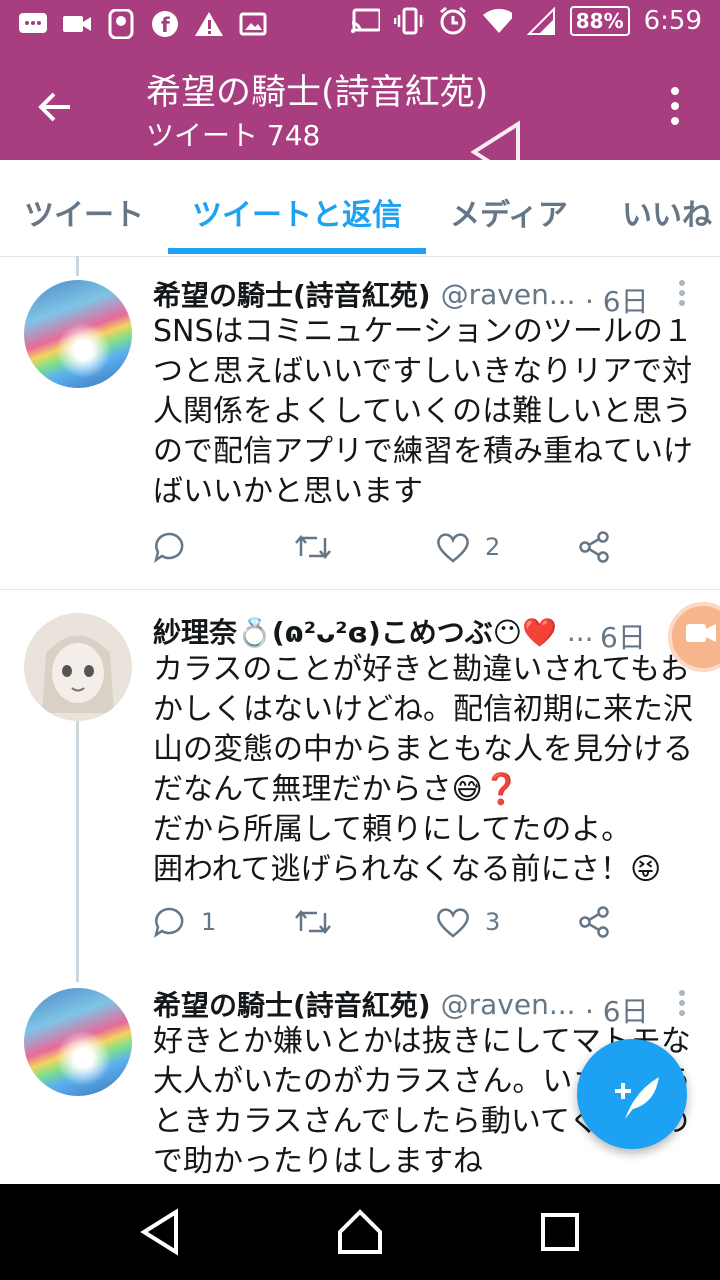 The image size is (720, 1280). Describe the element at coordinates (55, 107) in the screenshot. I see `back-arrow-icon` at that location.